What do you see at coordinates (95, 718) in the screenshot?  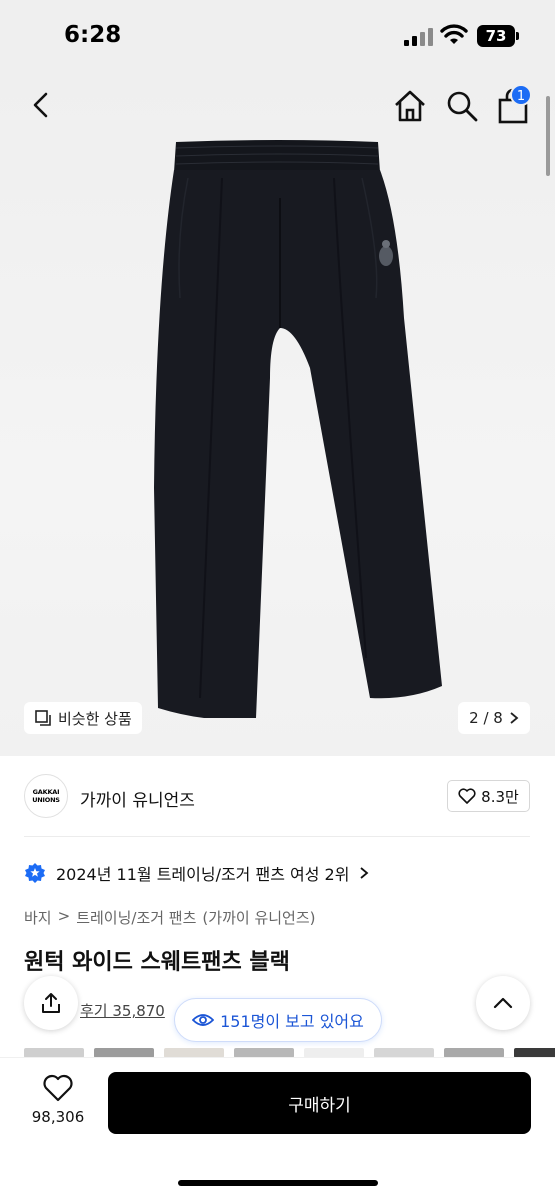 I see `similar-products-label: 비슷한 상품` at bounding box center [95, 718].